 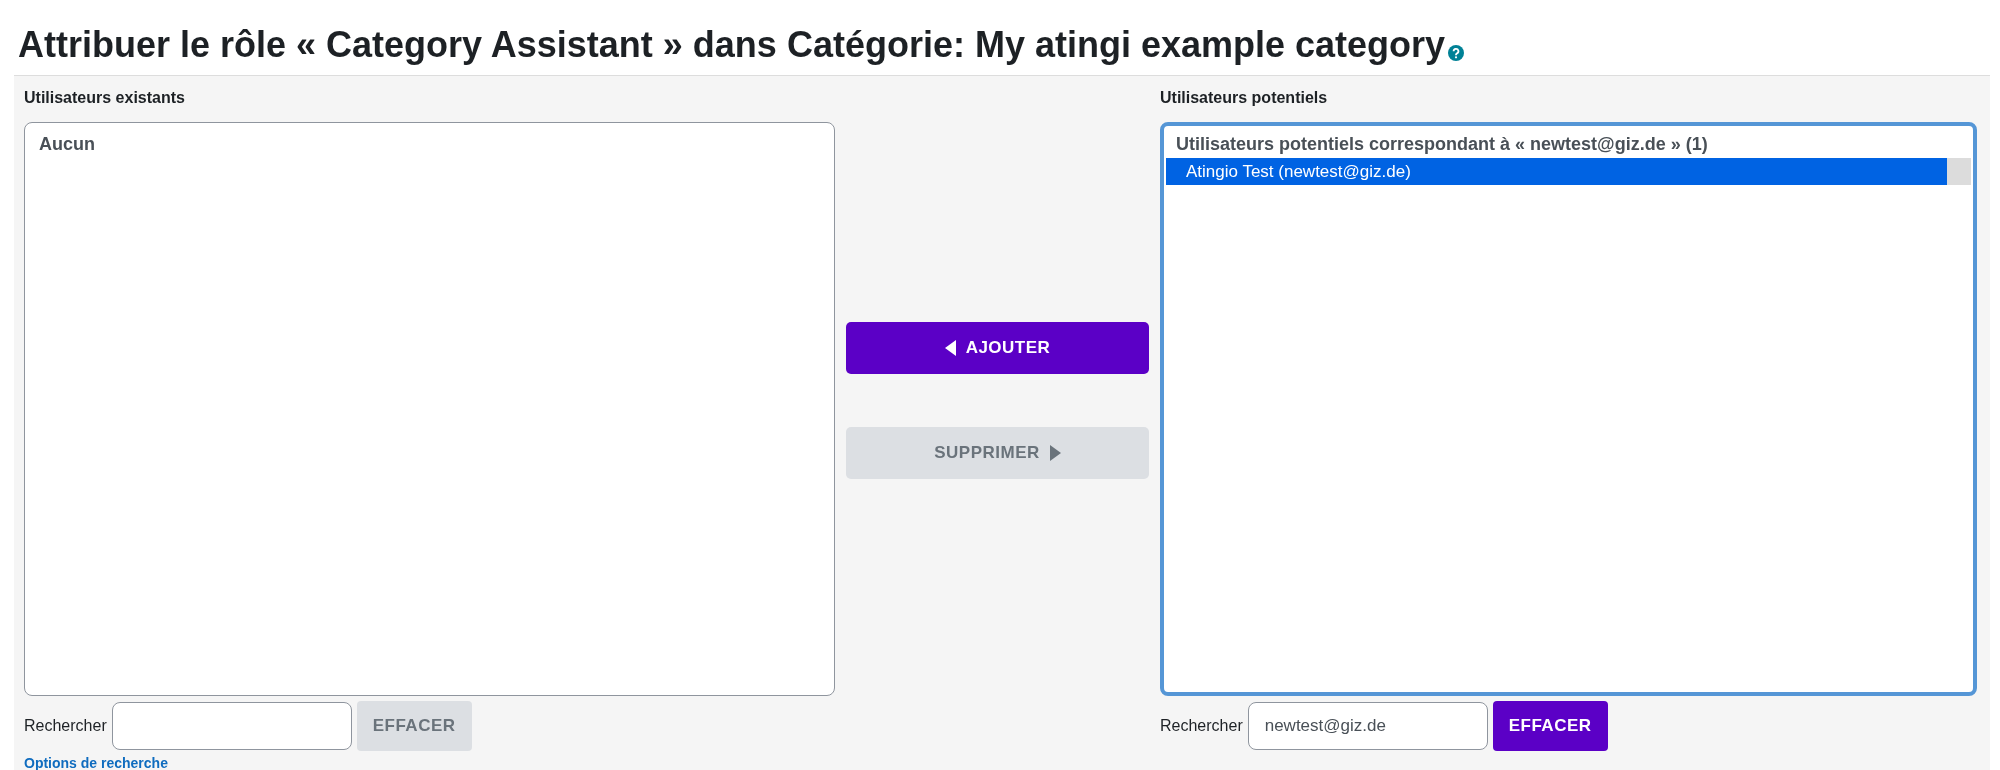 What do you see at coordinates (997, 347) in the screenshot?
I see `add-button: AJOUTER` at bounding box center [997, 347].